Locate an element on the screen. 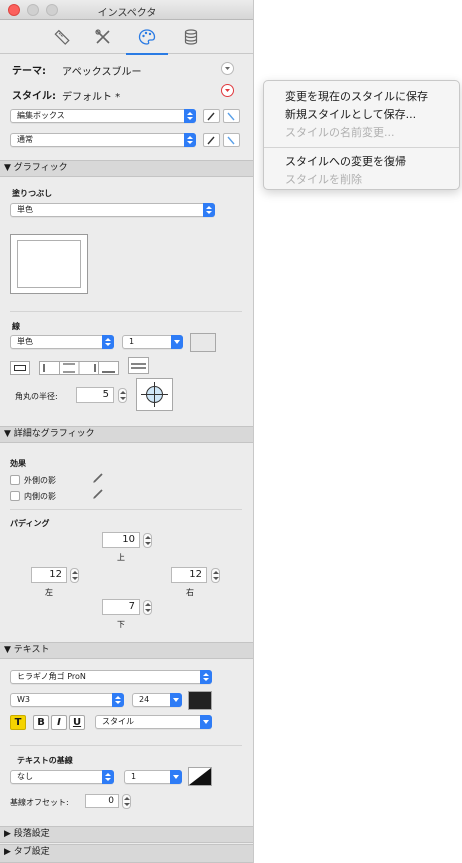  theme-value: アペックスブルー is located at coordinates (102, 72).